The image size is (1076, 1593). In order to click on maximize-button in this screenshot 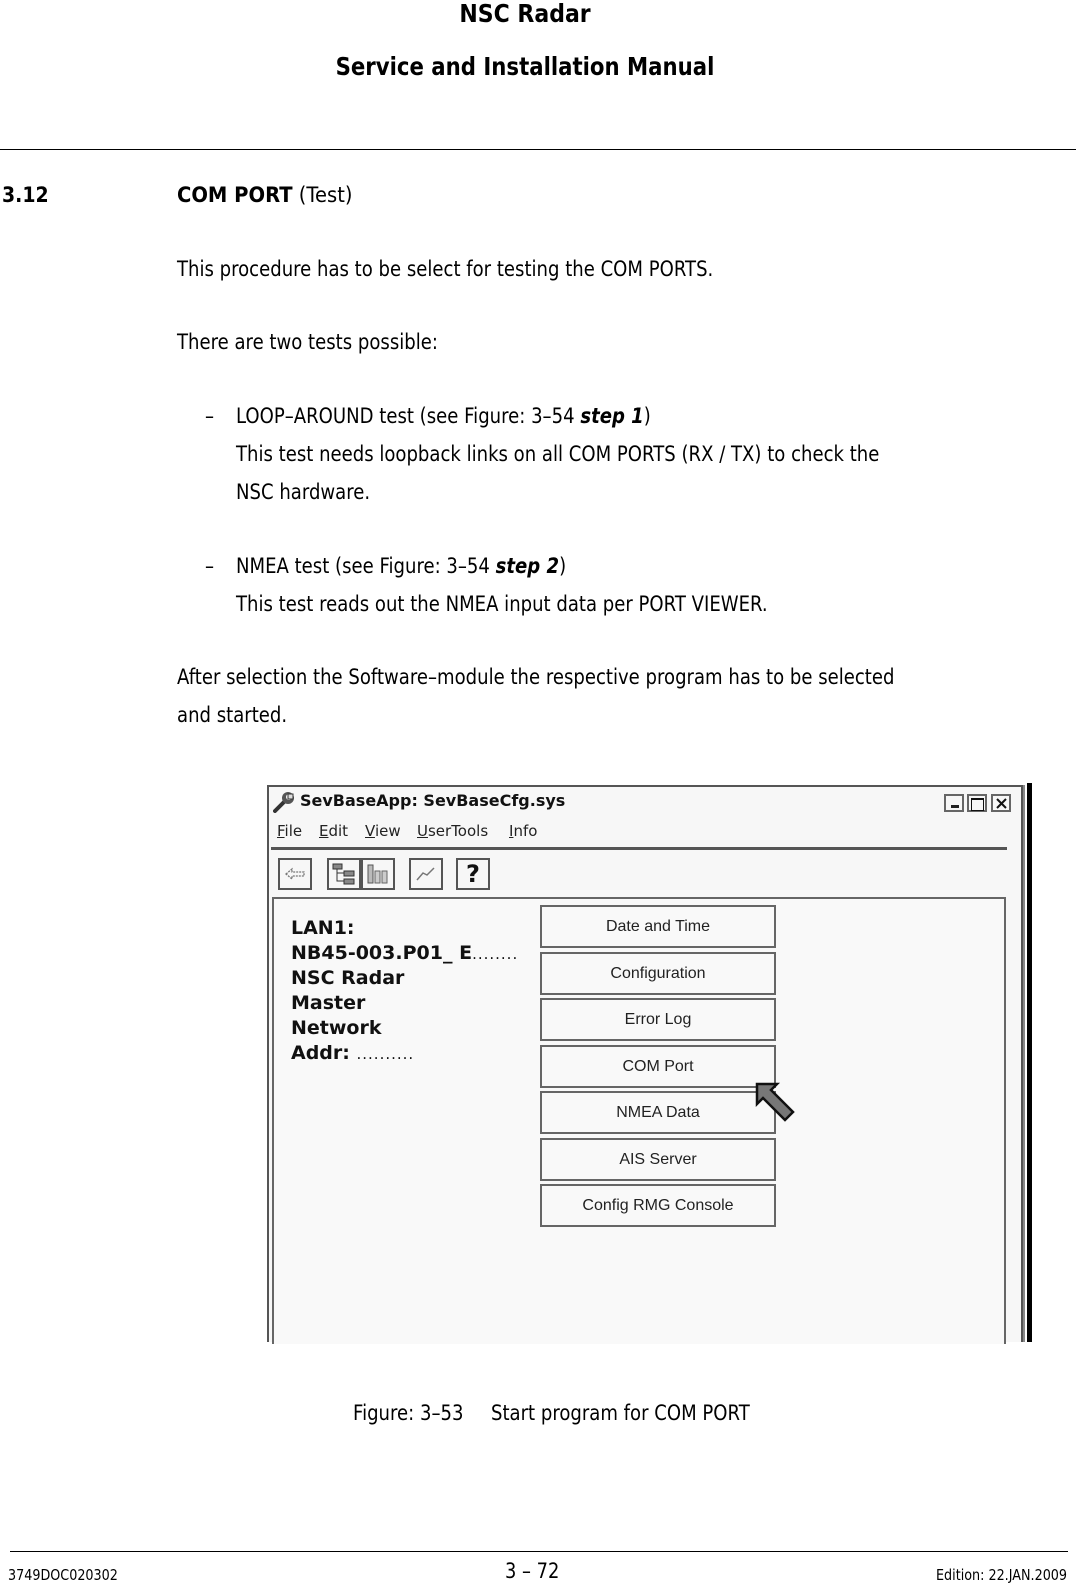, I will do `click(977, 803)`.